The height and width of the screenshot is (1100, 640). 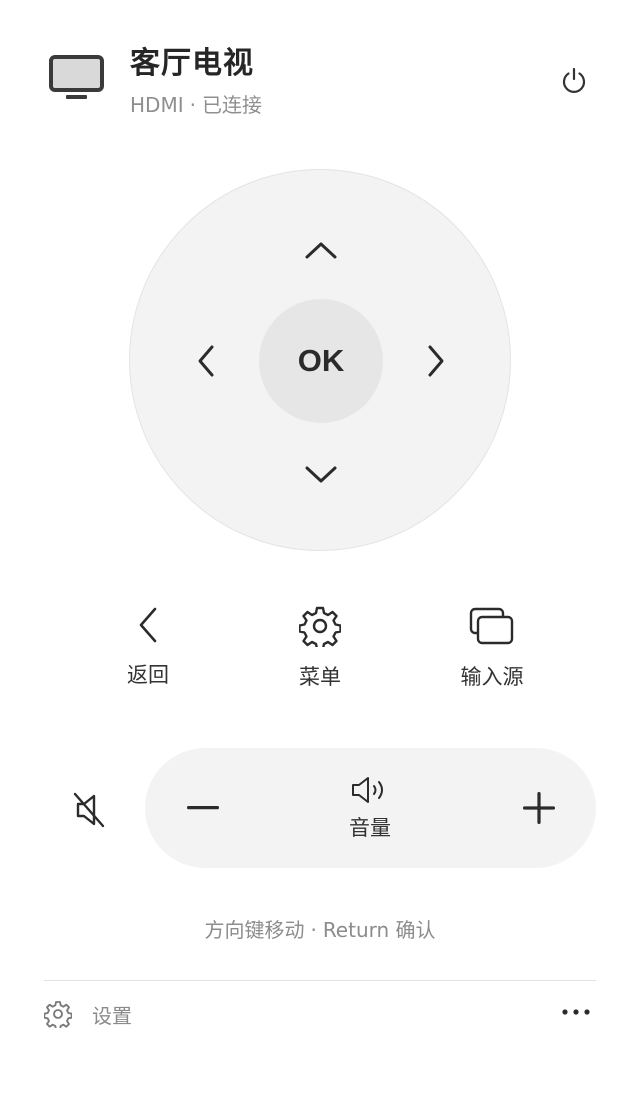 I want to click on connection-status: 已连接, so click(x=231, y=105).